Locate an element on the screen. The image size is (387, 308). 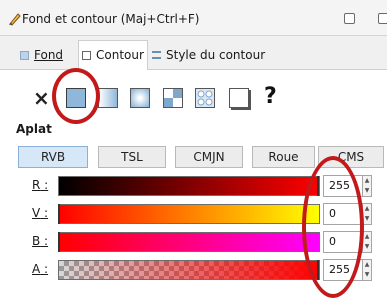
channel-r-slider is located at coordinates (189, 186).